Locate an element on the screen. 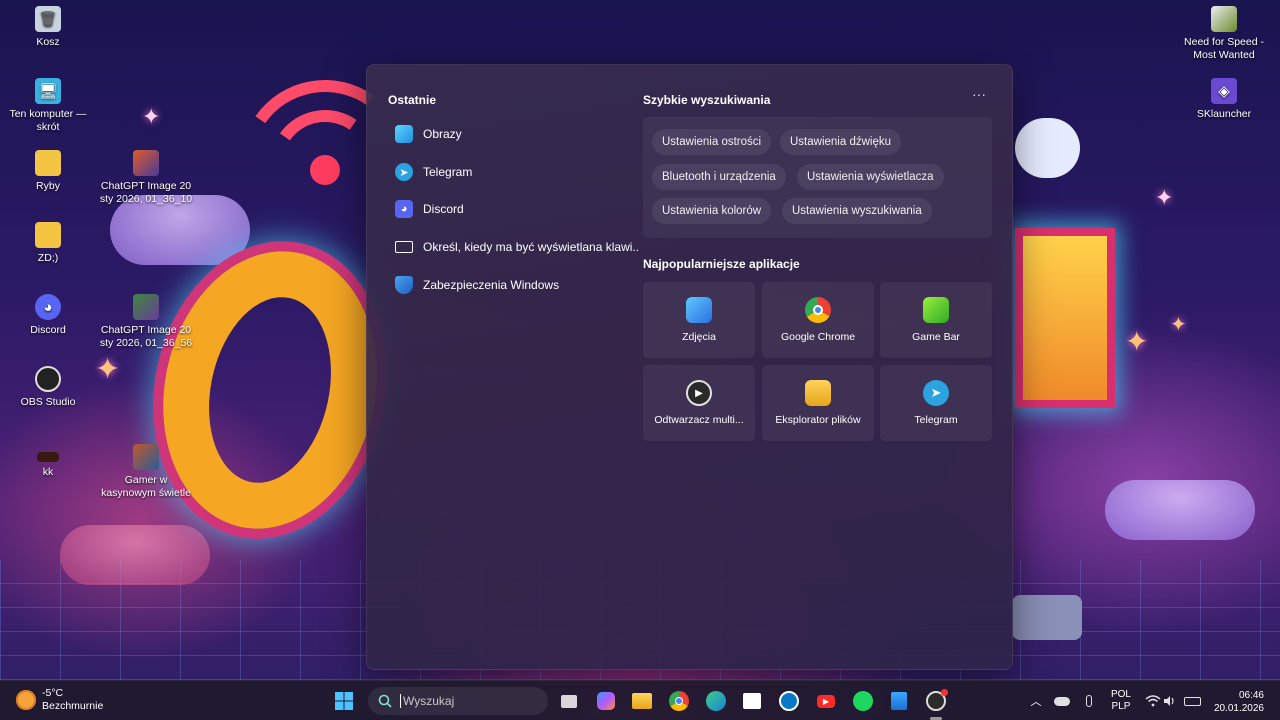 This screenshot has height=720, width=1280. app-tile-label: Game Bar is located at coordinates (936, 337).